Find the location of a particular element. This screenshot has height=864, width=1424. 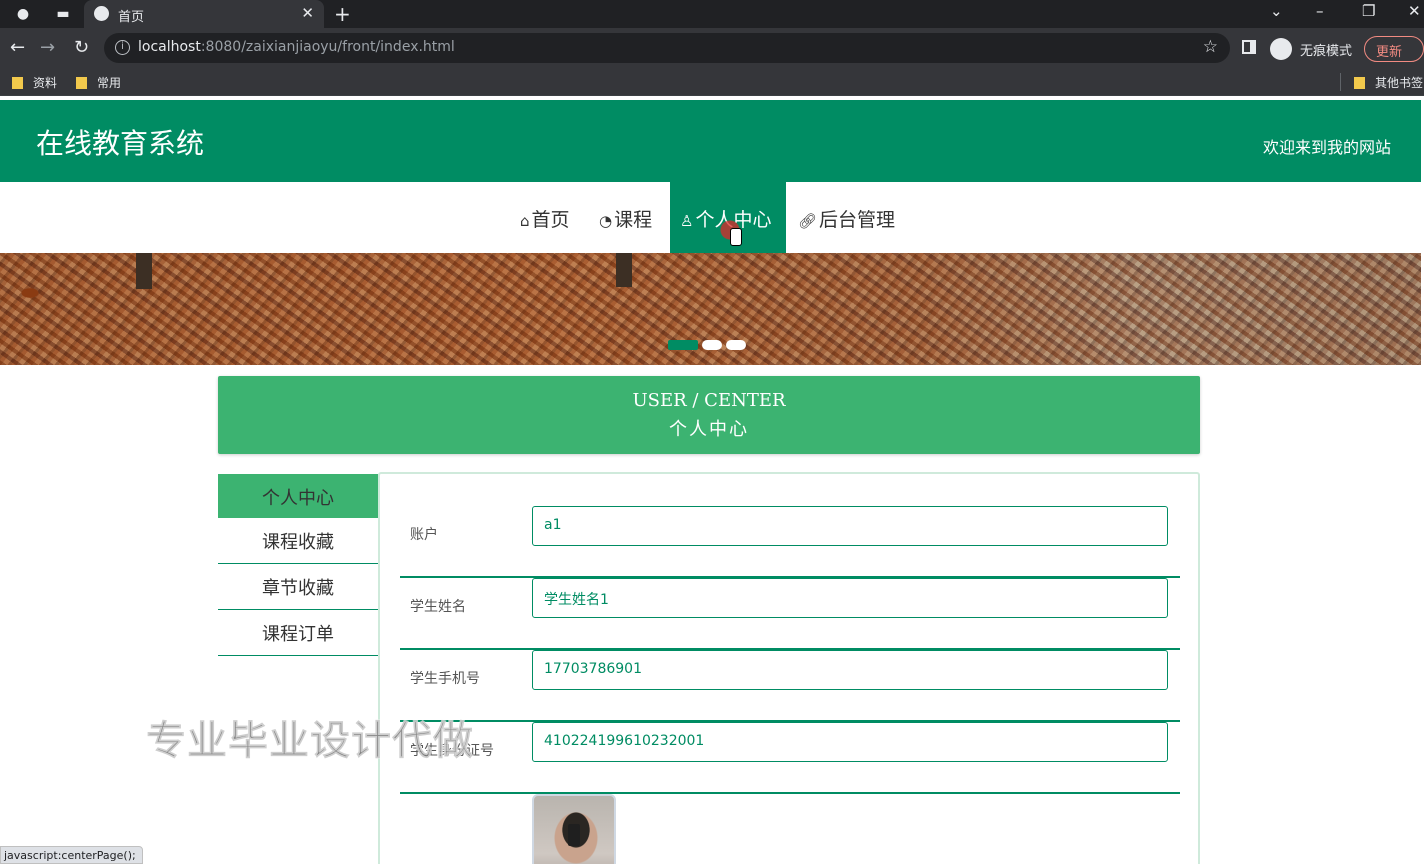

student-name-label: 学生姓名 is located at coordinates (438, 607).